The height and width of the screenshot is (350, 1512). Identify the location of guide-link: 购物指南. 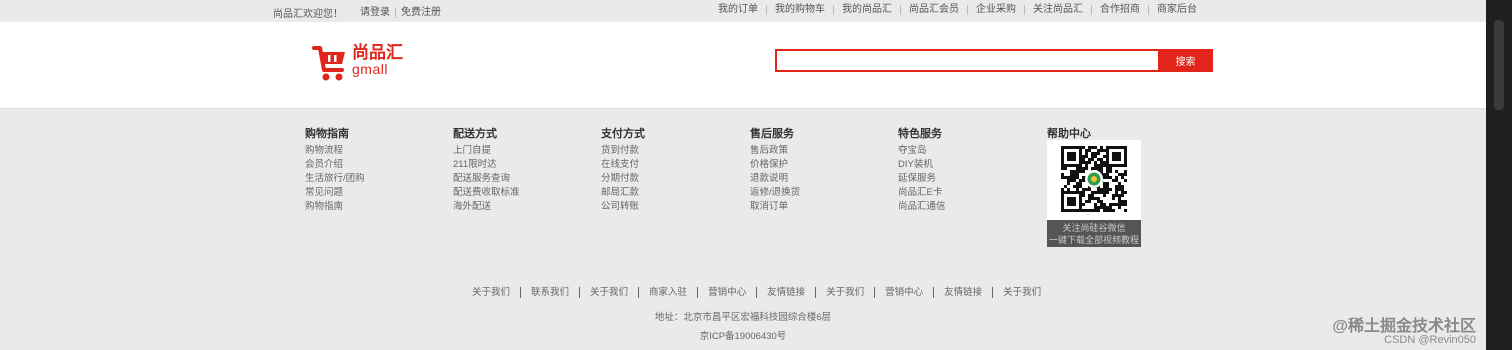
(335, 207).